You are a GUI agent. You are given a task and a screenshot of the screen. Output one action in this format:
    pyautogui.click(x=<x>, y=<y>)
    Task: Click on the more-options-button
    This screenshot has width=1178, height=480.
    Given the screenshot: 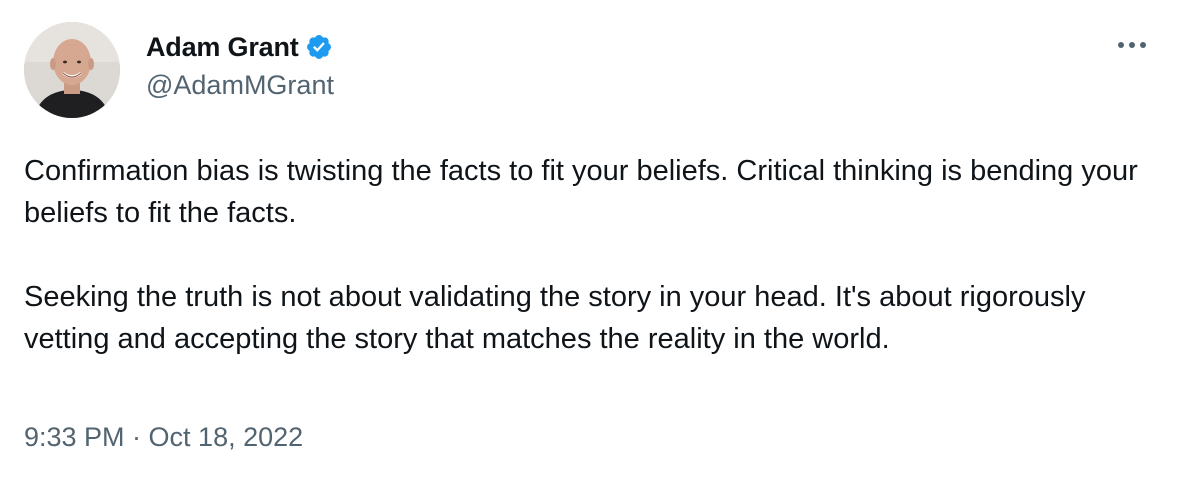 What is the action you would take?
    pyautogui.click(x=1132, y=45)
    